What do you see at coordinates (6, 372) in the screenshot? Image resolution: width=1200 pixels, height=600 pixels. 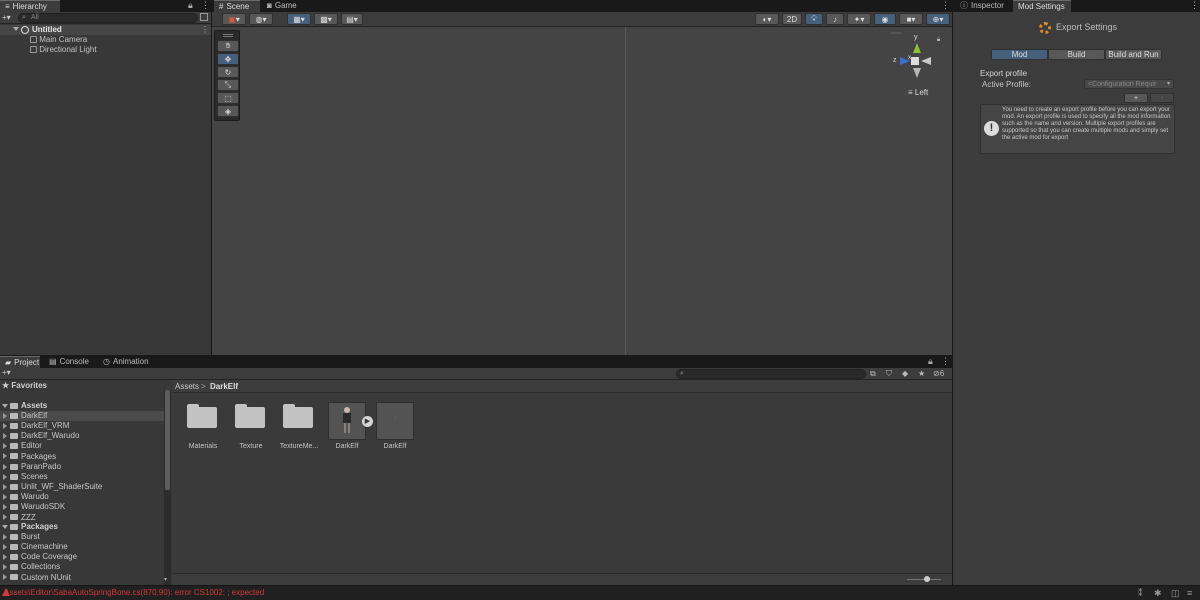 I see `create-dropdown-icon: +▾` at bounding box center [6, 372].